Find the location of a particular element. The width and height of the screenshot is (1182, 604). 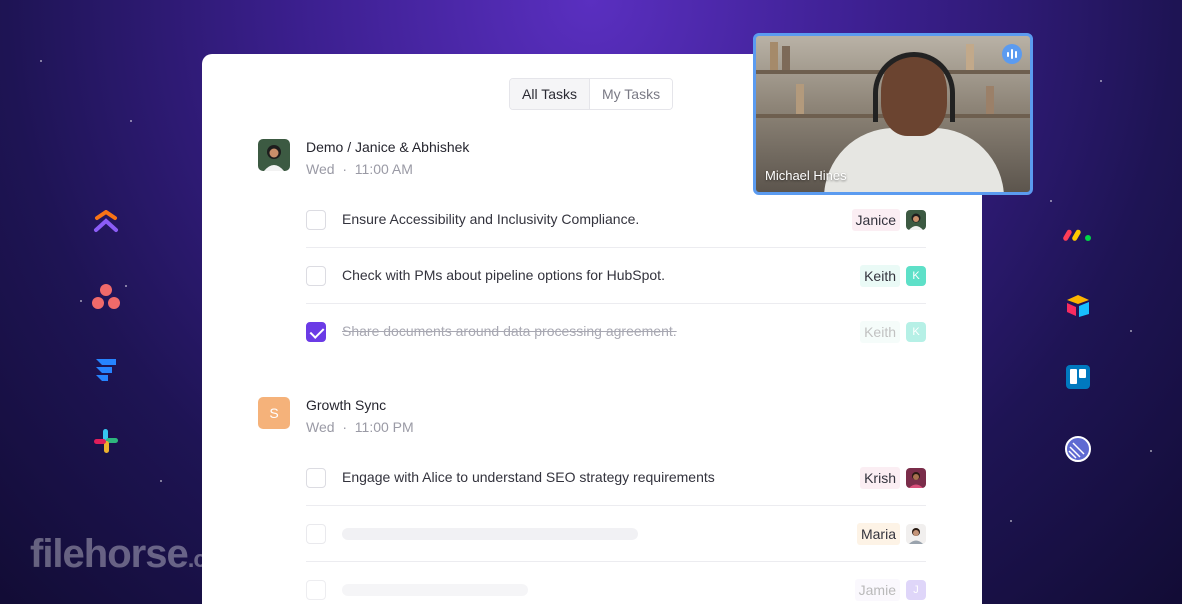

headset is located at coordinates (914, 87).